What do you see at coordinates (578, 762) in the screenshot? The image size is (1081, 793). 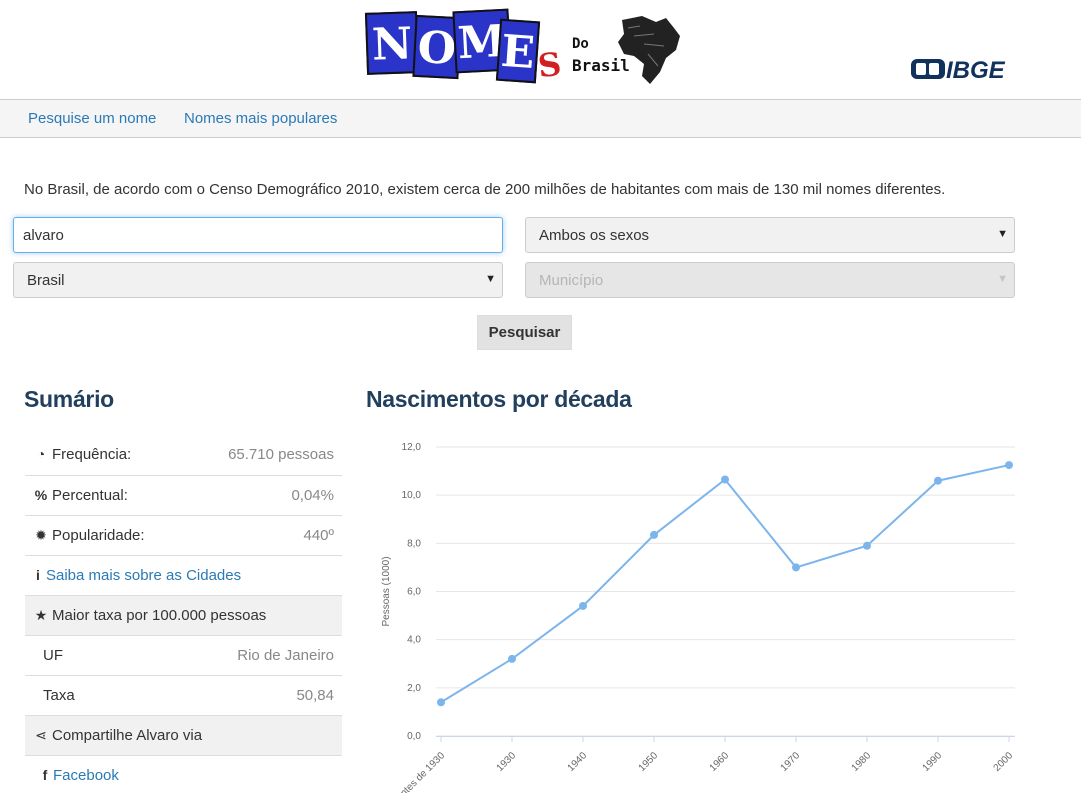 I see `x-tick-label: 1940` at bounding box center [578, 762].